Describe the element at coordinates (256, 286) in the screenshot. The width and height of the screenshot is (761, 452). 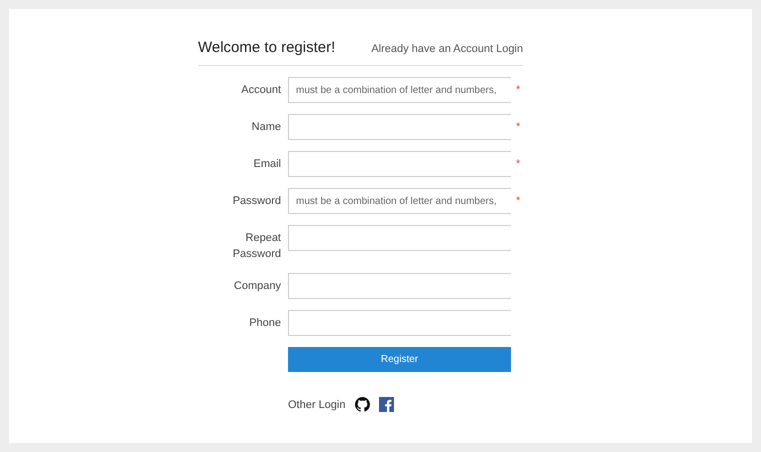
I see `field-label: Company` at that location.